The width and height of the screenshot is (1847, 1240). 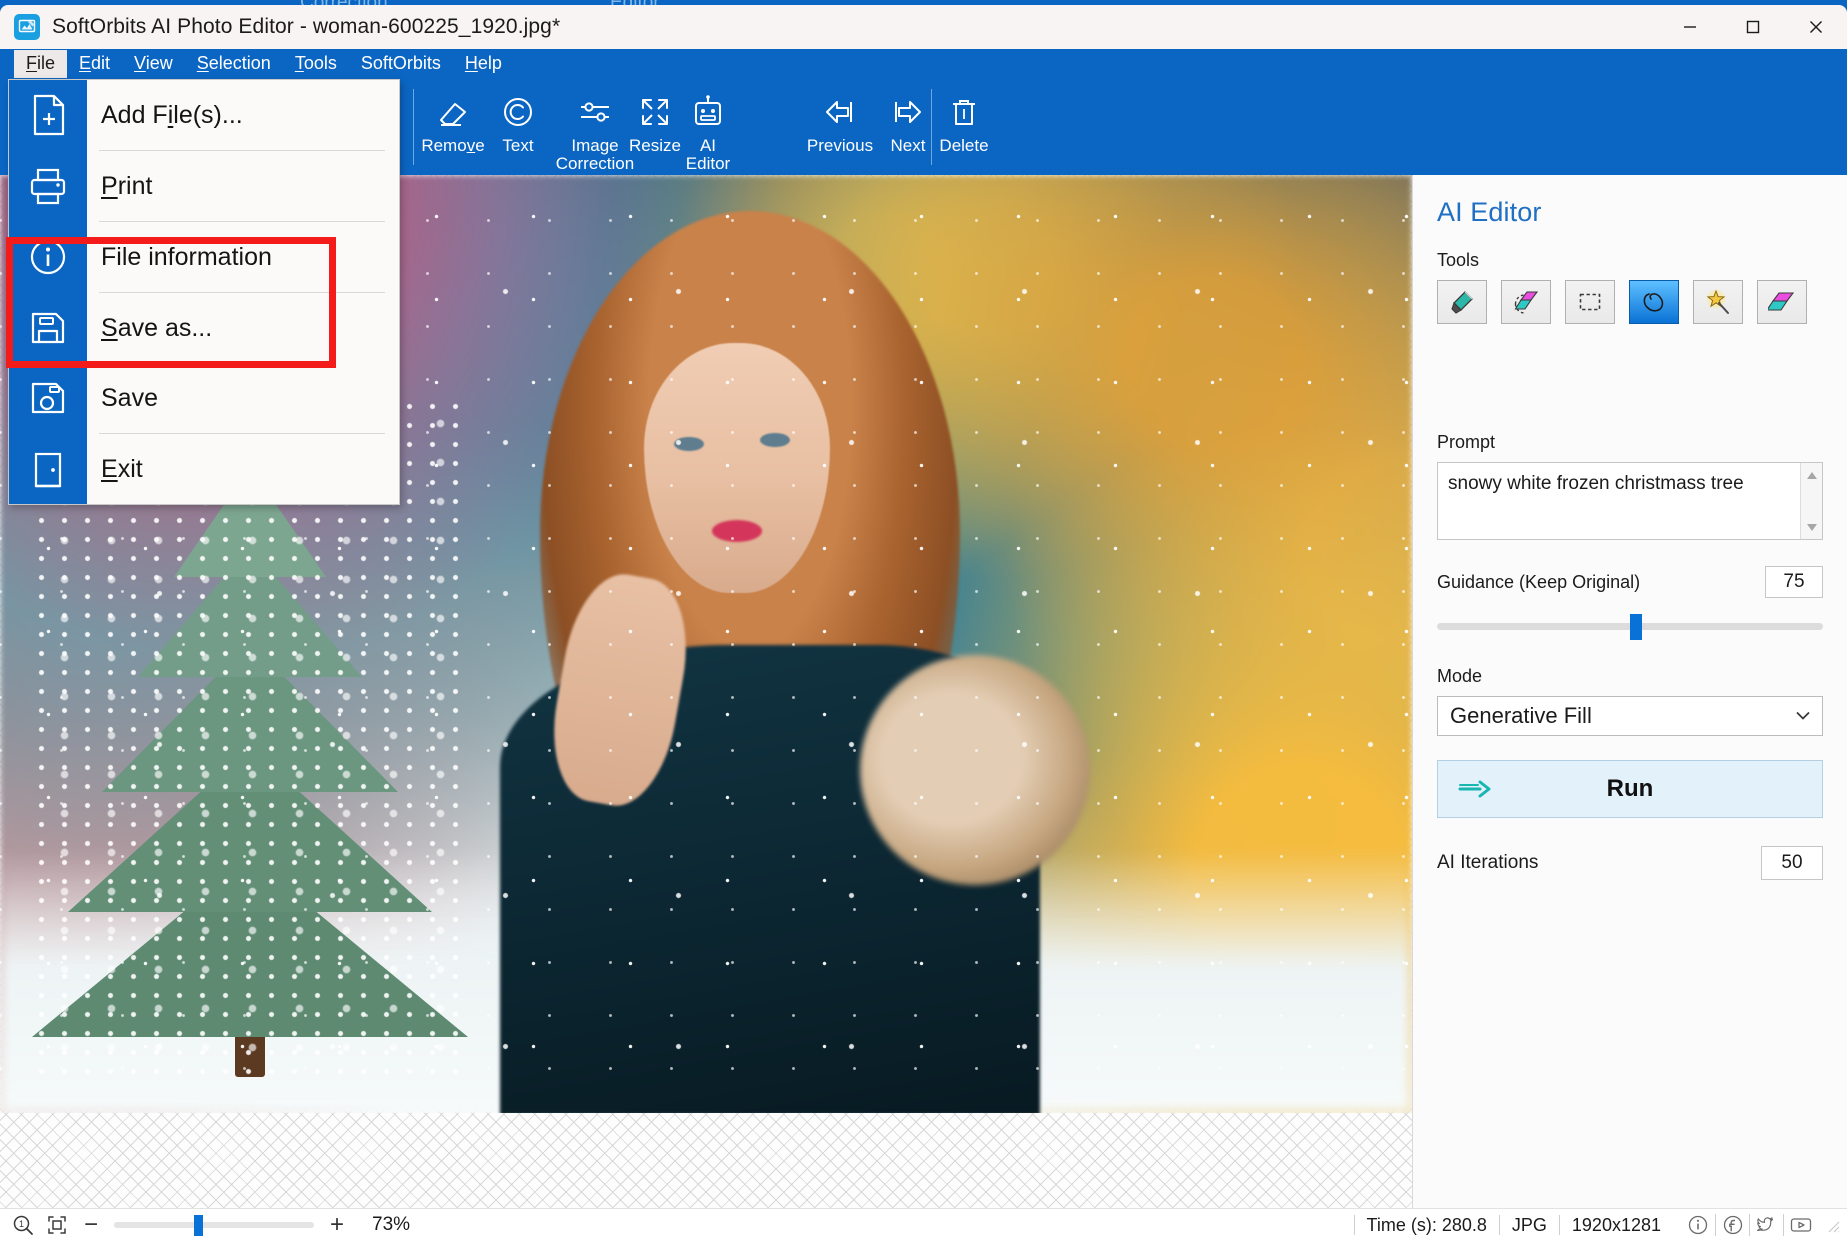 I want to click on menu-tools-rest: ools, so click(x=320, y=63).